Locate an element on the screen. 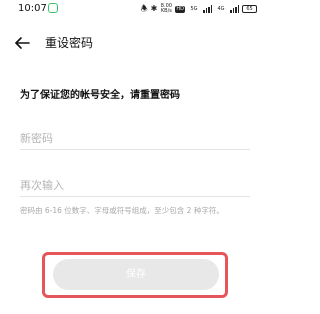 The height and width of the screenshot is (314, 320). bluetooth-icon: ✱ is located at coordinates (154, 8).